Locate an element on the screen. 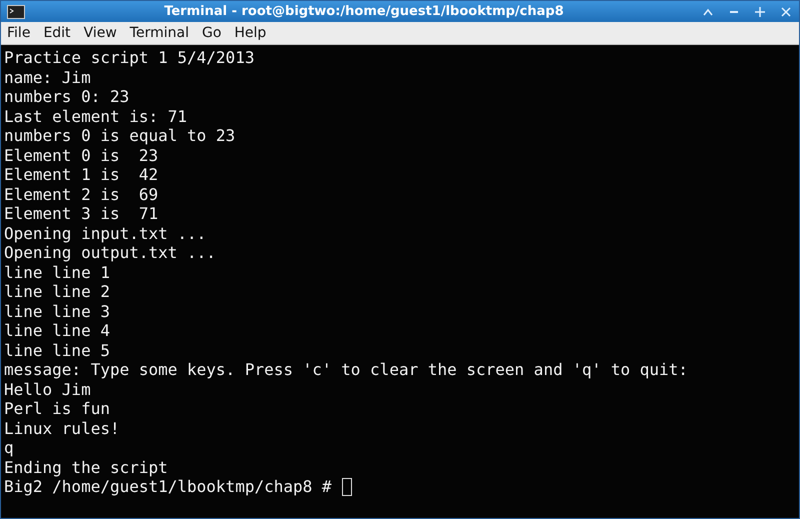  shell-prompt: Big2 /home/guest1/lbooktmp/chap8 # is located at coordinates (168, 486).